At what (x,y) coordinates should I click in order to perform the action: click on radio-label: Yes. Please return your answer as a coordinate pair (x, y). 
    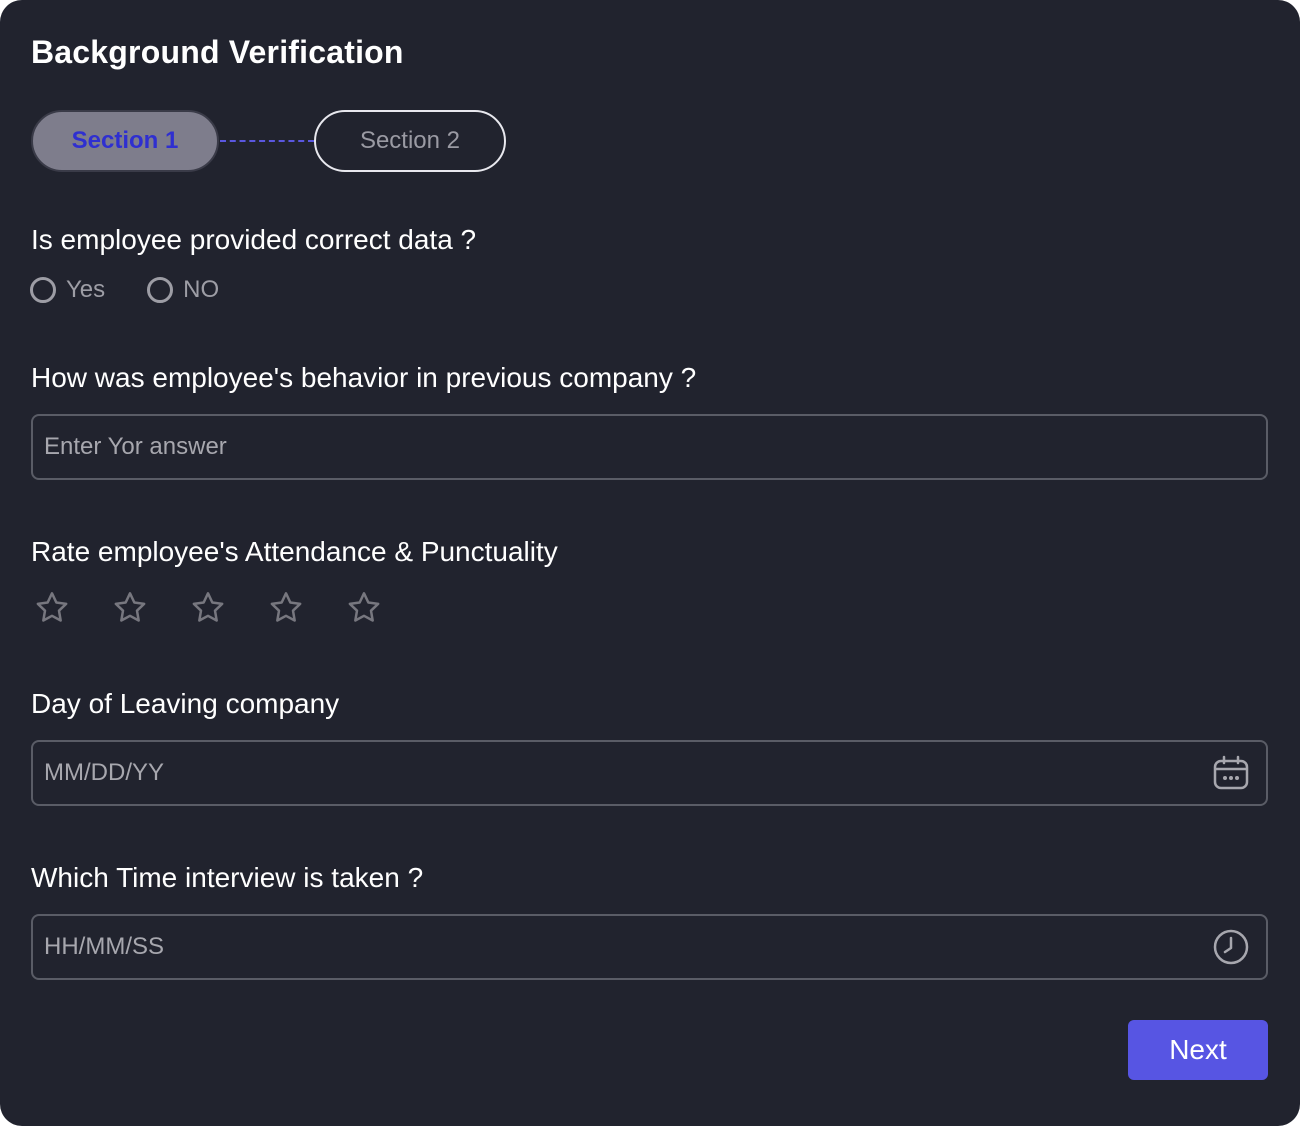
    Looking at the image, I should click on (86, 289).